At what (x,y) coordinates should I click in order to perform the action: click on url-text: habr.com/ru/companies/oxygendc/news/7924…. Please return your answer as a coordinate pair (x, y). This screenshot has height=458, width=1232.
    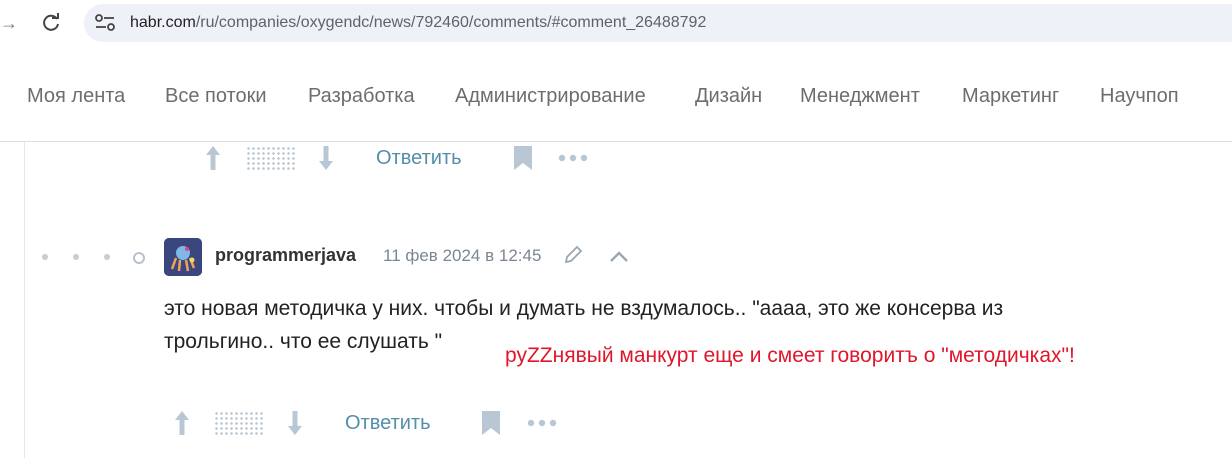
    Looking at the image, I should click on (418, 23).